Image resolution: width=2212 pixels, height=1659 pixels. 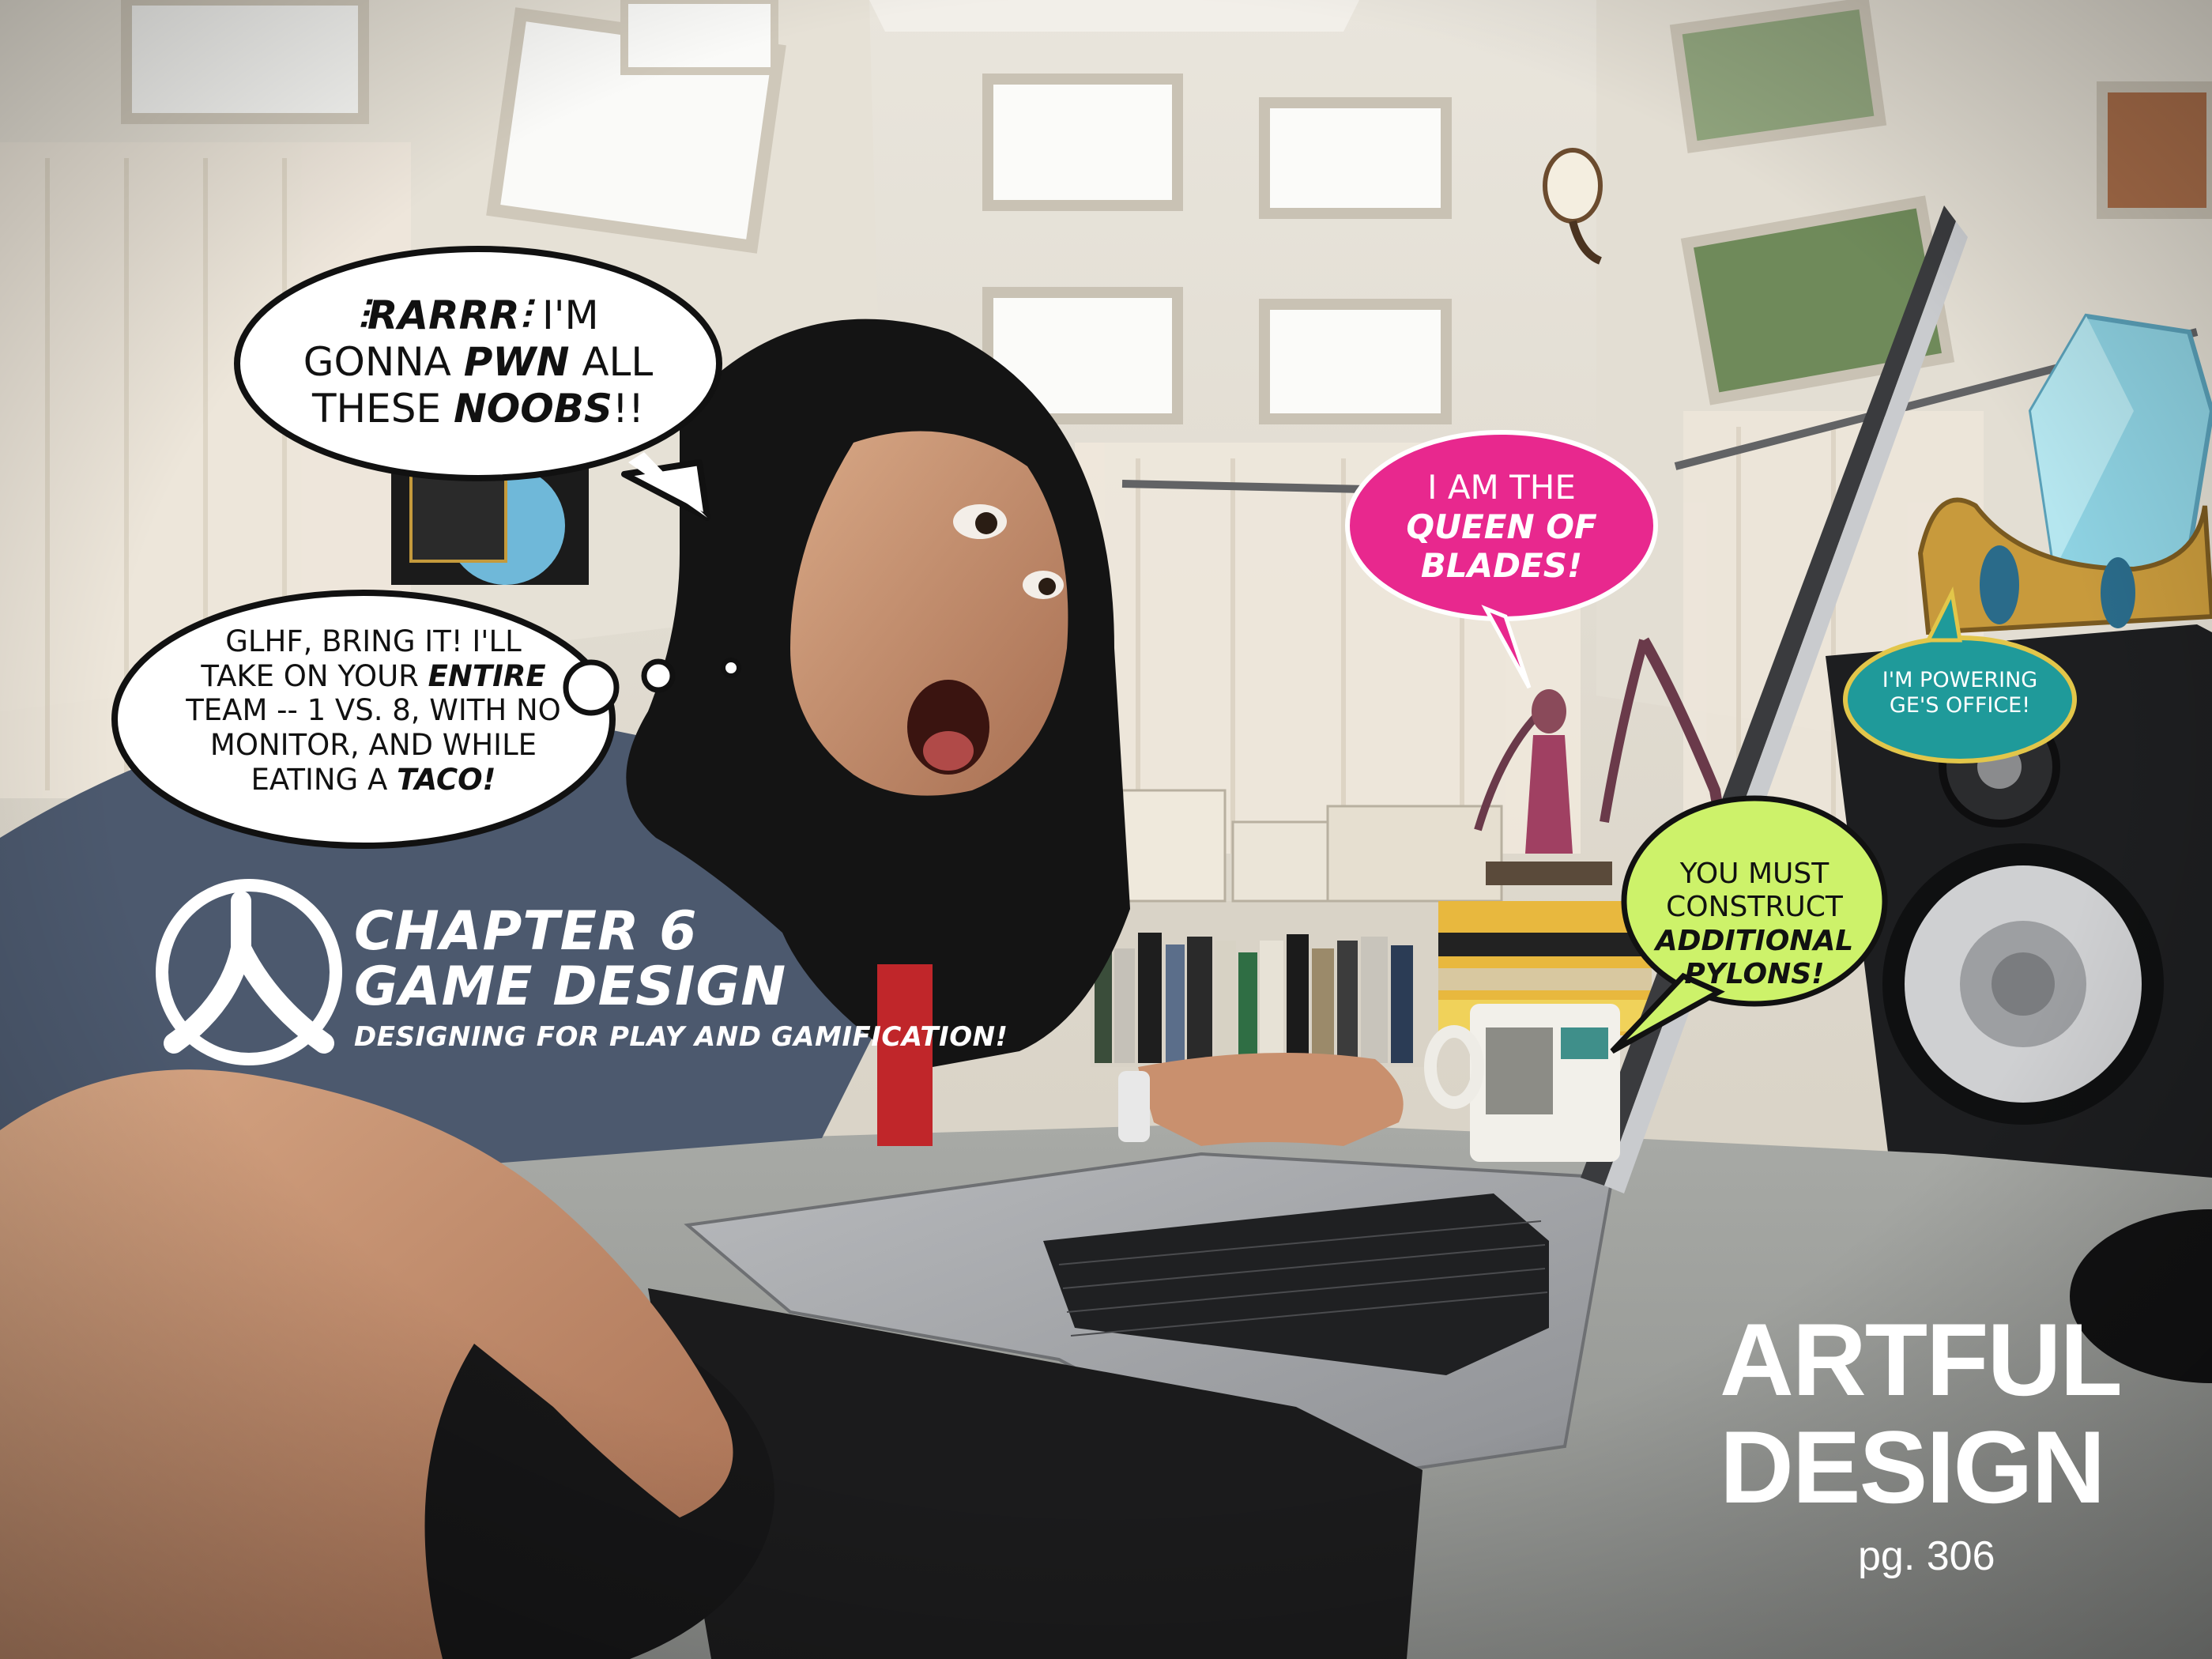 I want to click on queen-bubble-text: I AM THE QUEEN OF BLADES!, so click(x=1501, y=527).